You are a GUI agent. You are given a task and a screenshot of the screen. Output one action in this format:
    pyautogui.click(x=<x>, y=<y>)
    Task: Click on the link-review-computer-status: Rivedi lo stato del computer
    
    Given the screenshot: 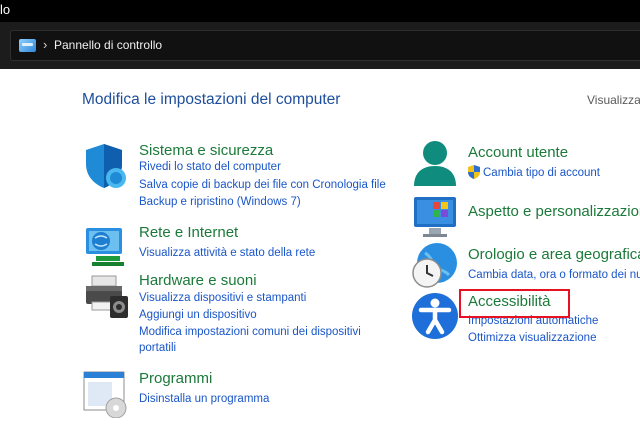 What is the action you would take?
    pyautogui.click(x=210, y=167)
    